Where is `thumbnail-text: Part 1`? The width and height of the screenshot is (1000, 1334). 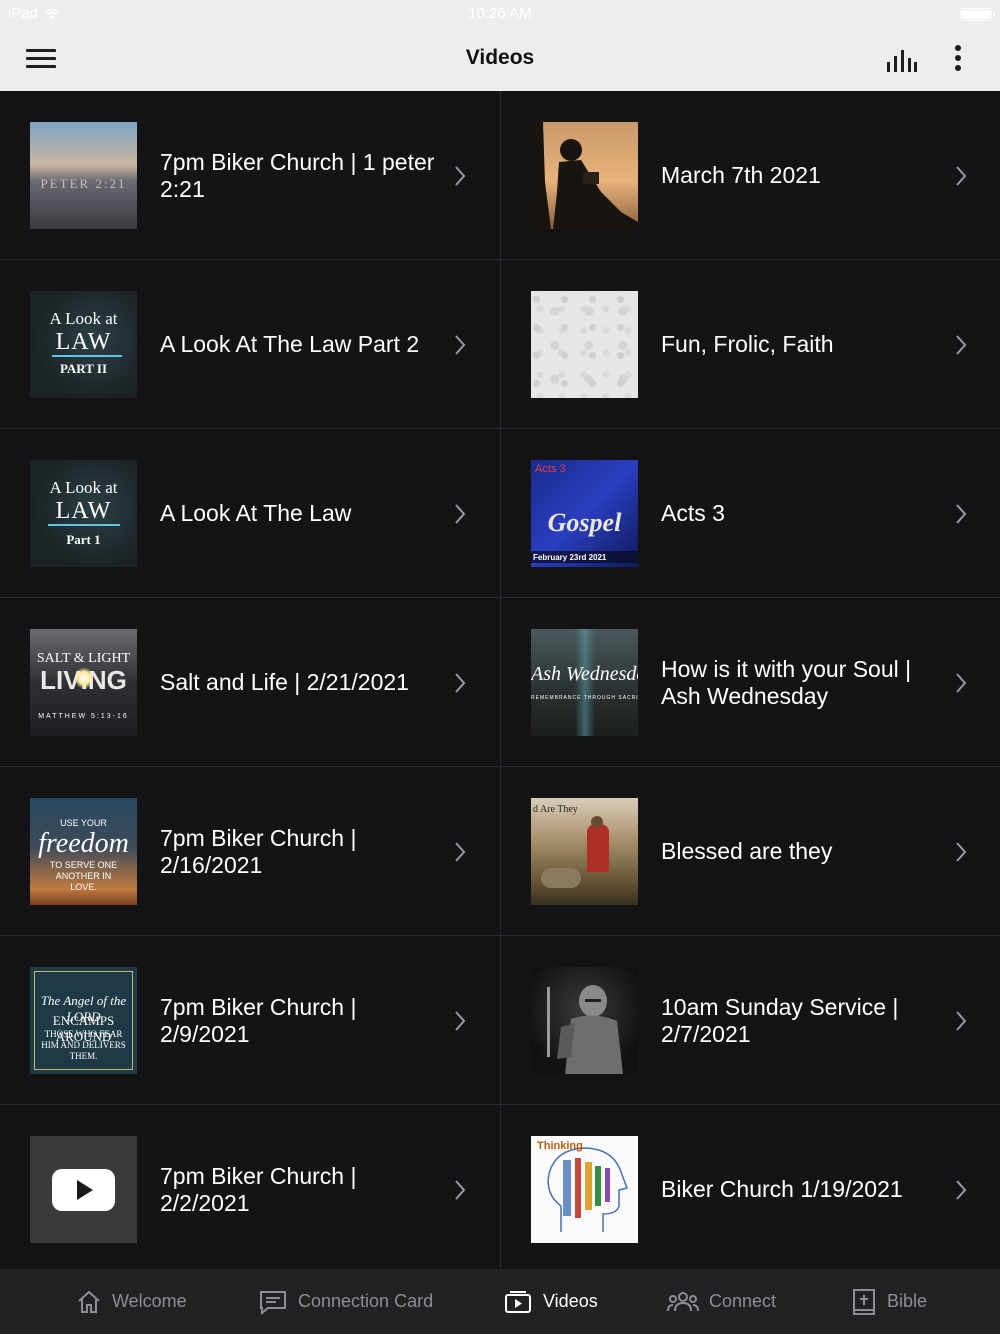 thumbnail-text: Part 1 is located at coordinates (83, 539).